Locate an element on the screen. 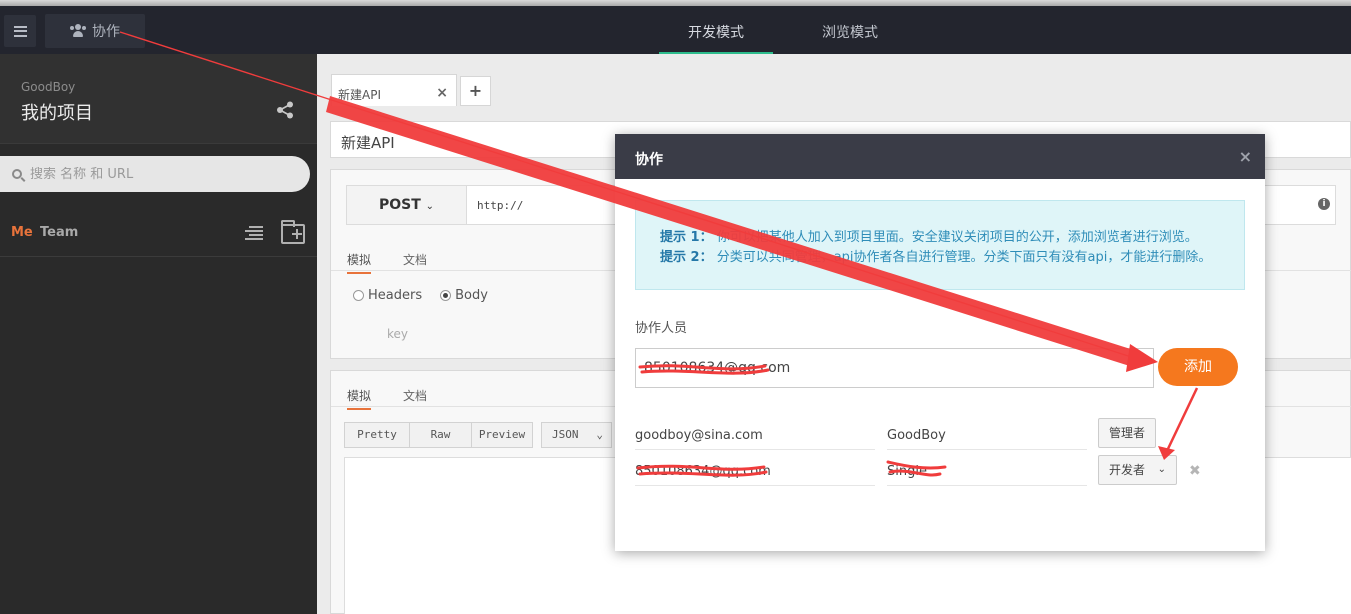 The height and width of the screenshot is (614, 1351). modal-header: 协作 × is located at coordinates (940, 156).